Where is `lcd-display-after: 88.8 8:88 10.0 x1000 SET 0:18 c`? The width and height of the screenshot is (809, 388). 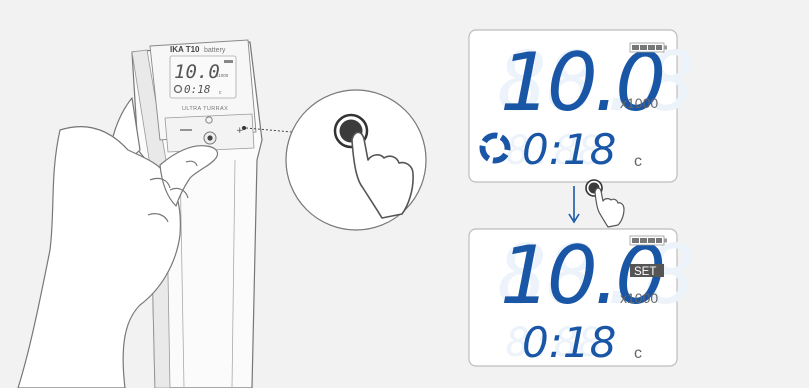
lcd-display-after: 88.8 8:88 10.0 x1000 SET 0:18 c is located at coordinates (581, 297).